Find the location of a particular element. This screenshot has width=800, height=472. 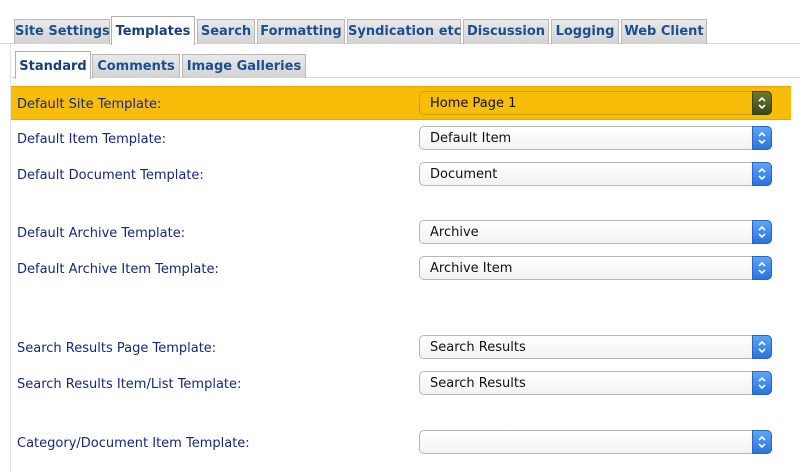

tab-search: Search is located at coordinates (226, 31).